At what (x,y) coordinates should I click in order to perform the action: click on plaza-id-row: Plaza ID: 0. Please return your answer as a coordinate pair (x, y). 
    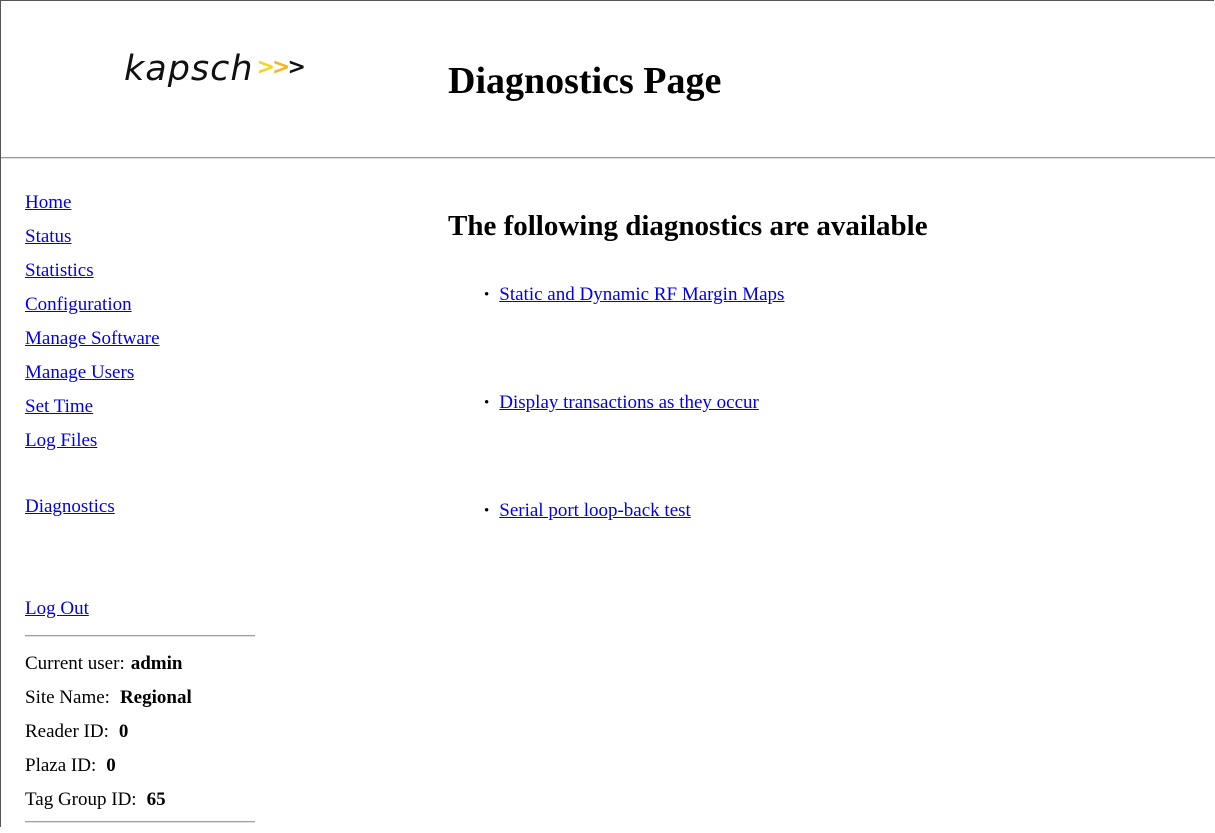
    Looking at the image, I should click on (145, 766).